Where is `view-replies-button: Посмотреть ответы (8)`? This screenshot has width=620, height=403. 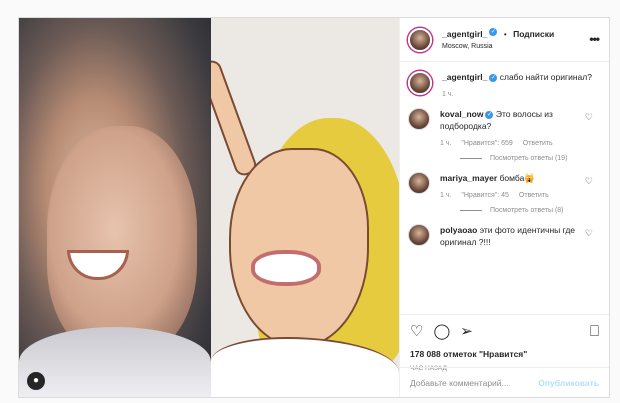
view-replies-button: Посмотреть ответы (8) is located at coordinates (525, 210).